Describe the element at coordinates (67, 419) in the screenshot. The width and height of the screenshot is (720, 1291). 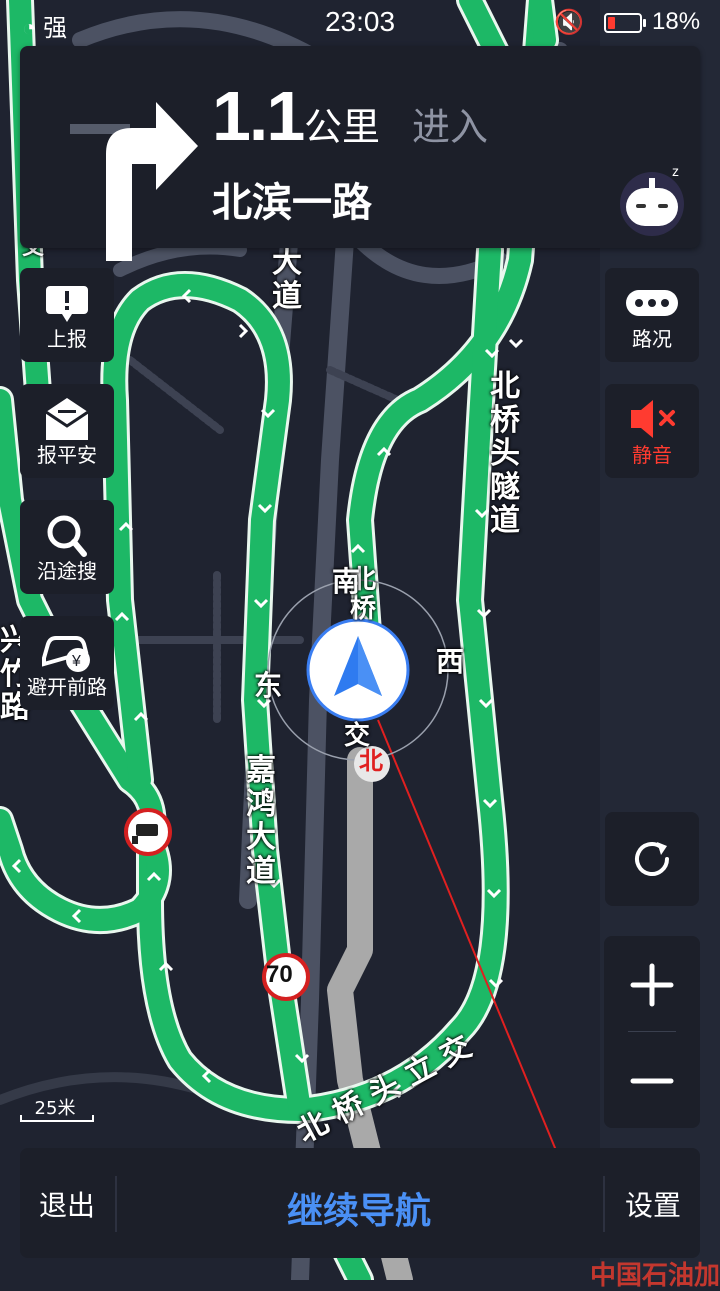
I see `safe-mail-icon` at that location.